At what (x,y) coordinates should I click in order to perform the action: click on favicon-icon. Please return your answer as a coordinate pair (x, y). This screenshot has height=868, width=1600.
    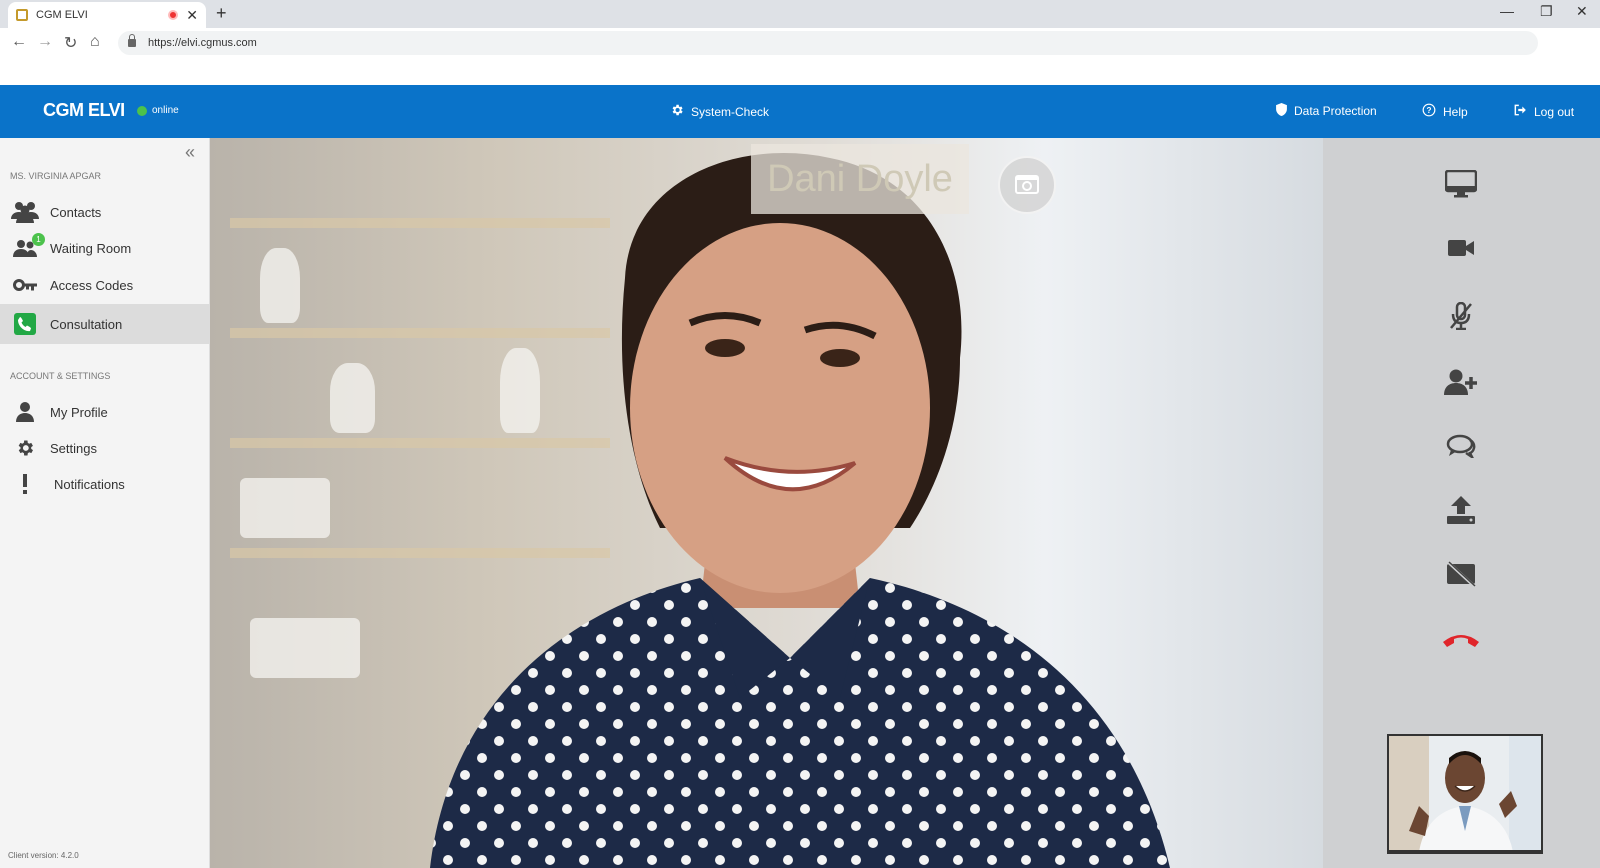
    Looking at the image, I should click on (22, 15).